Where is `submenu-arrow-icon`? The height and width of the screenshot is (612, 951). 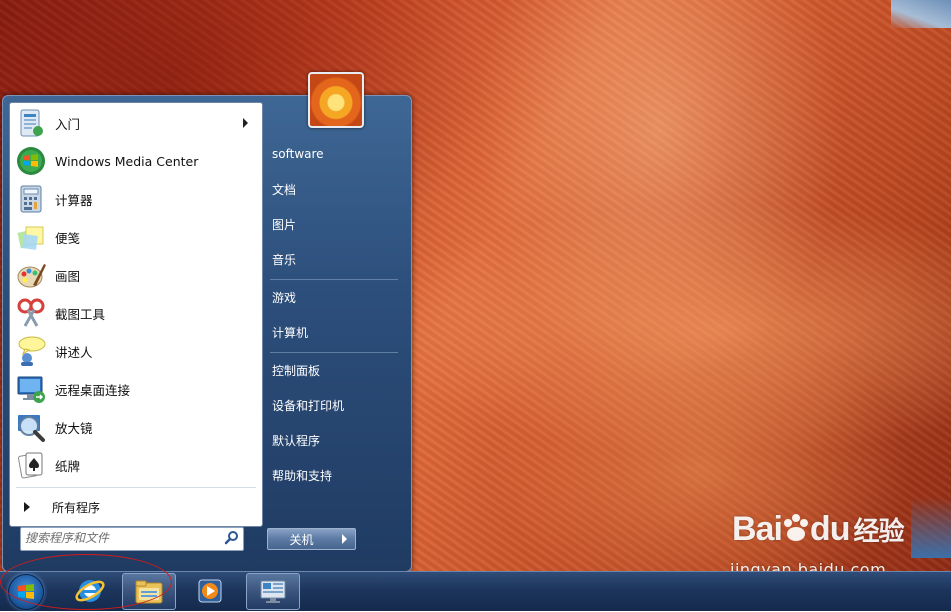
submenu-arrow-icon is located at coordinates (245, 123).